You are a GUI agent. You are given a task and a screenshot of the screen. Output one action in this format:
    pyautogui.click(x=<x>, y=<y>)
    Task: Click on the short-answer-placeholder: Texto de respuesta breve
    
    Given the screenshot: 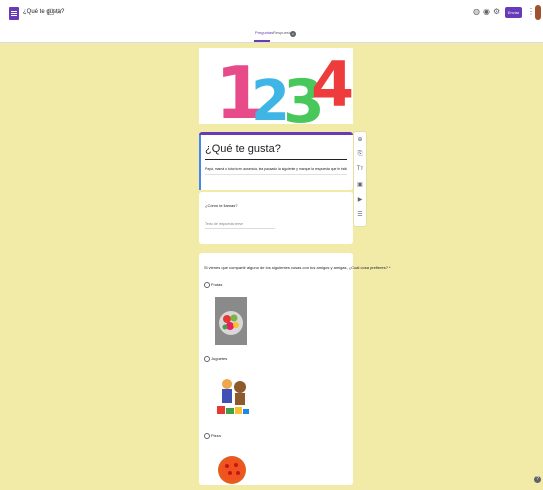 What is the action you would take?
    pyautogui.click(x=224, y=224)
    